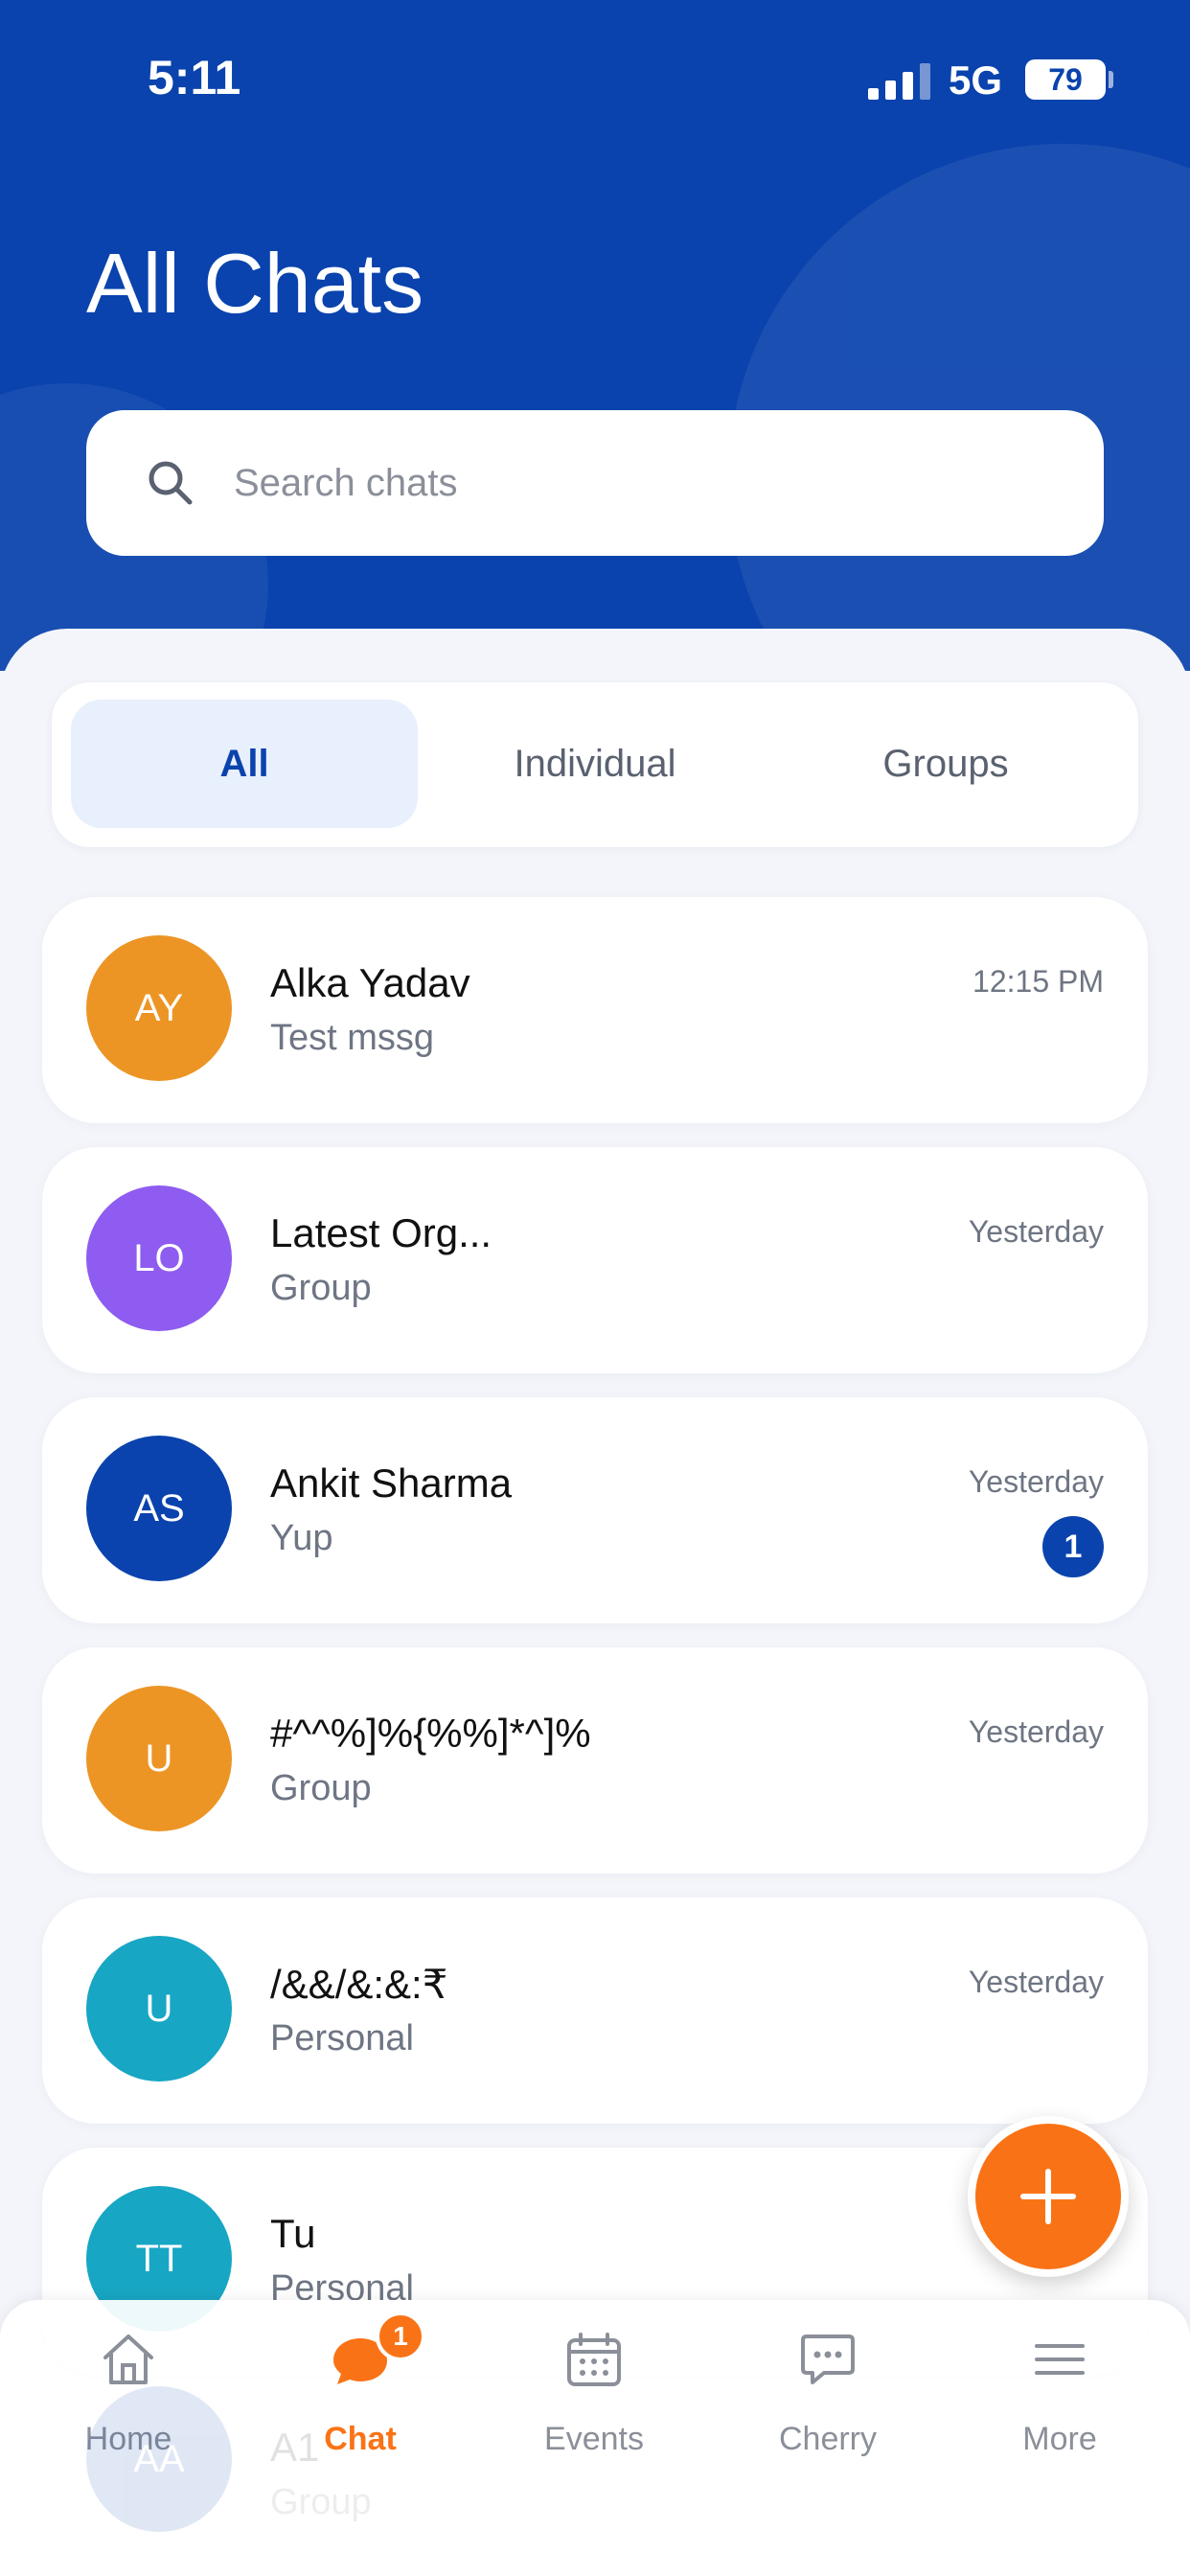 This screenshot has height=2576, width=1190. Describe the element at coordinates (359, 1984) in the screenshot. I see `chat-name: /&&/&:&:₹` at that location.